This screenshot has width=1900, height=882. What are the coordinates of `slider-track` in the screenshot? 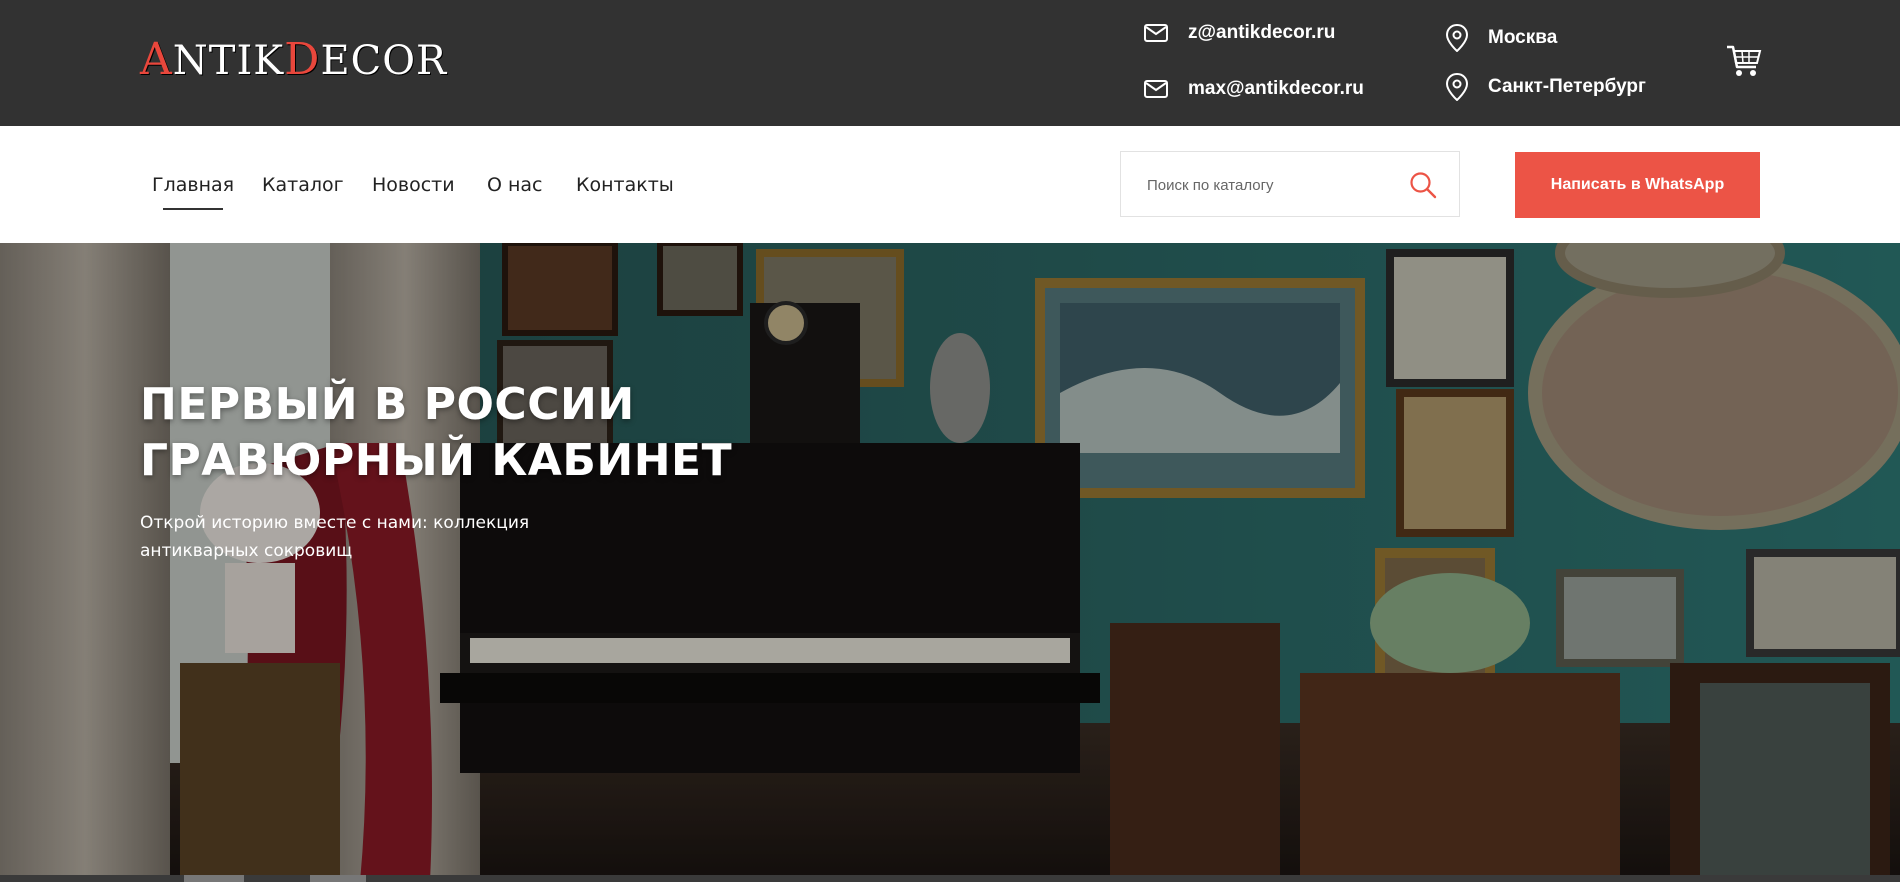 It's located at (950, 878).